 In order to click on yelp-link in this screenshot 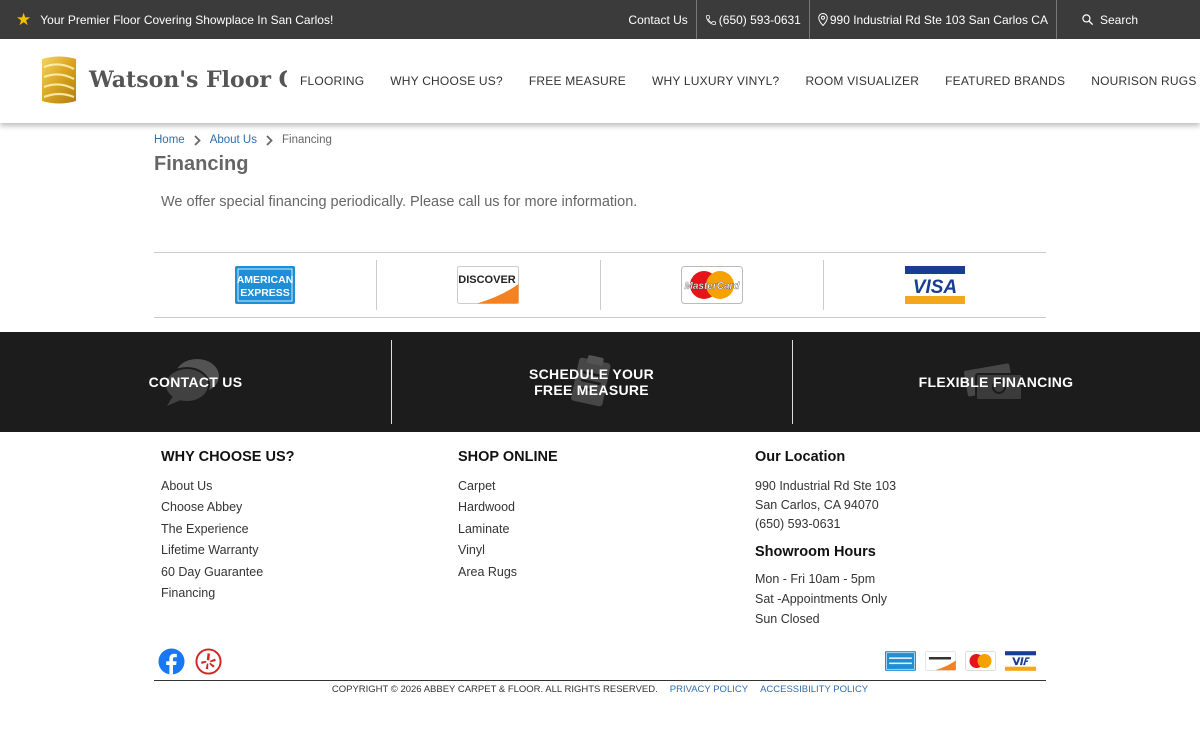, I will do `click(208, 661)`.